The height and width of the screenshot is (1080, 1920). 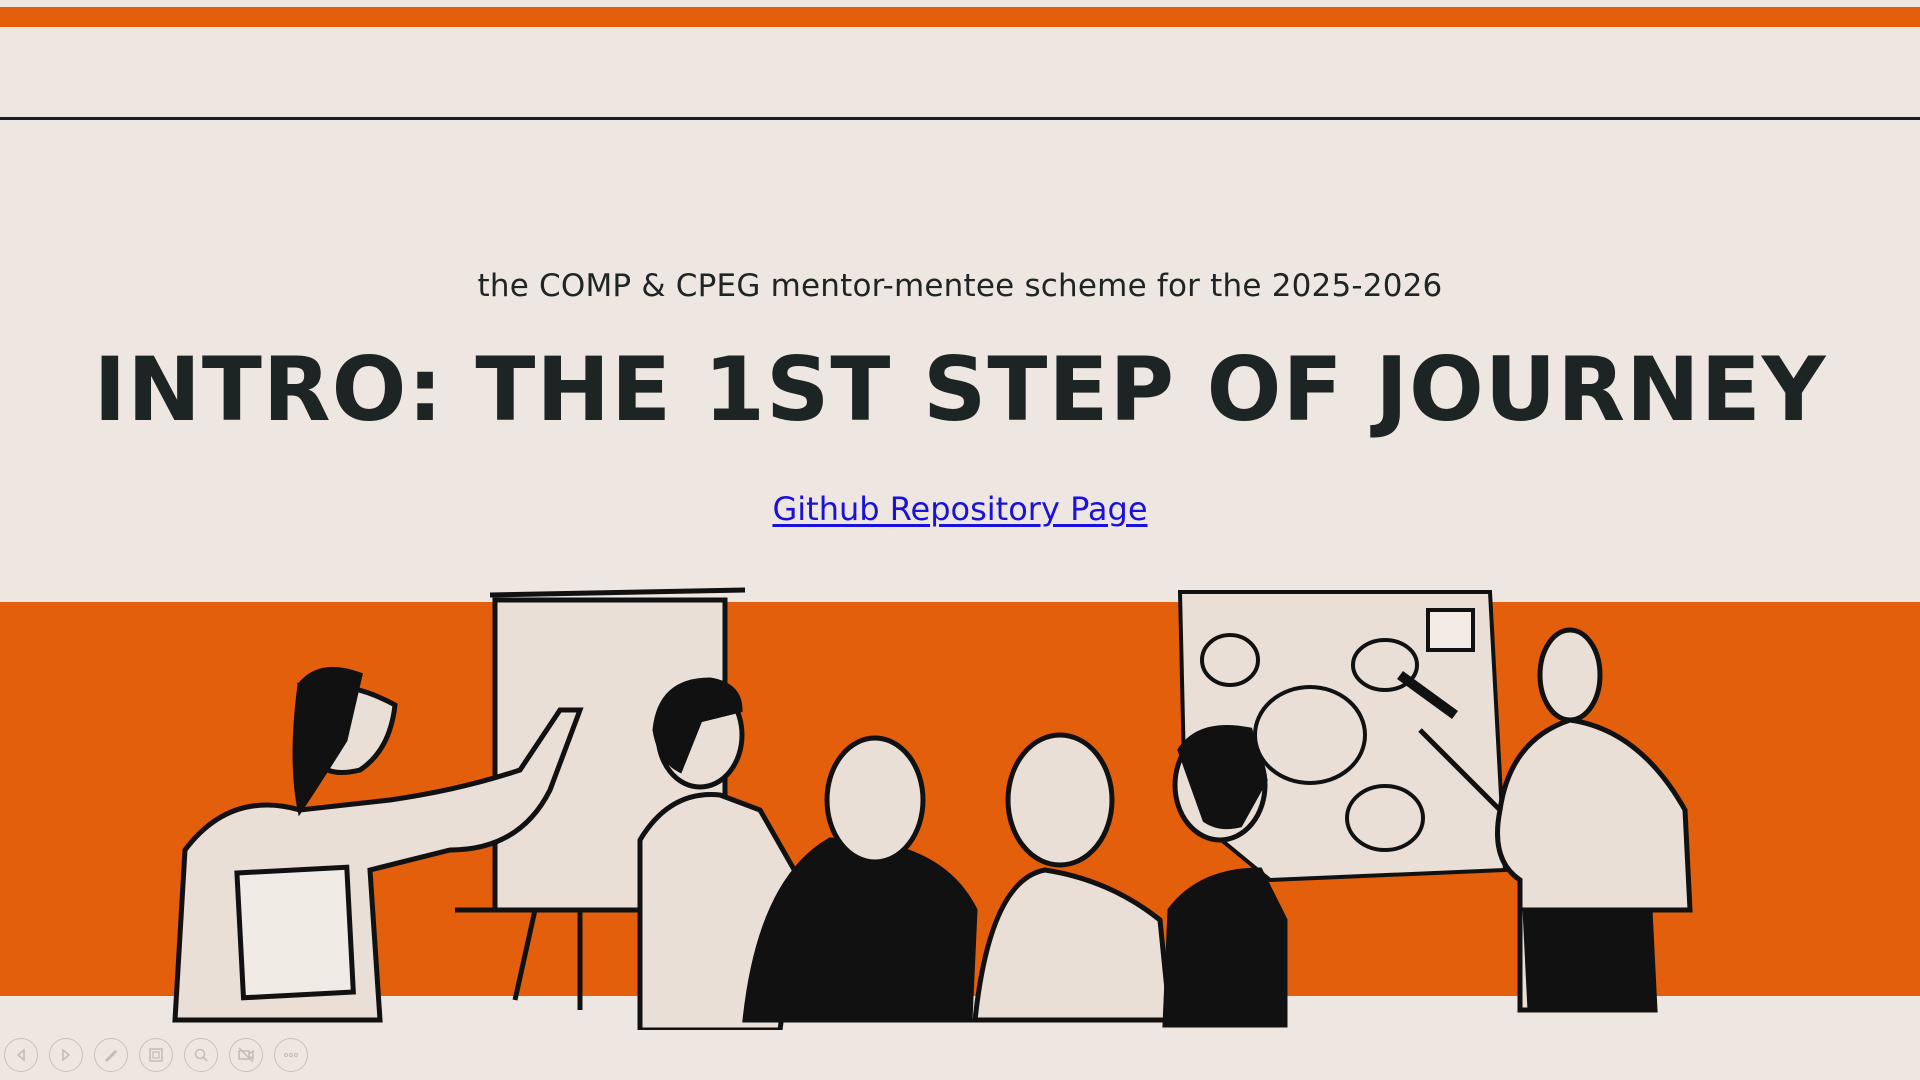 I want to click on previous-slide-button, so click(x=21, y=1055).